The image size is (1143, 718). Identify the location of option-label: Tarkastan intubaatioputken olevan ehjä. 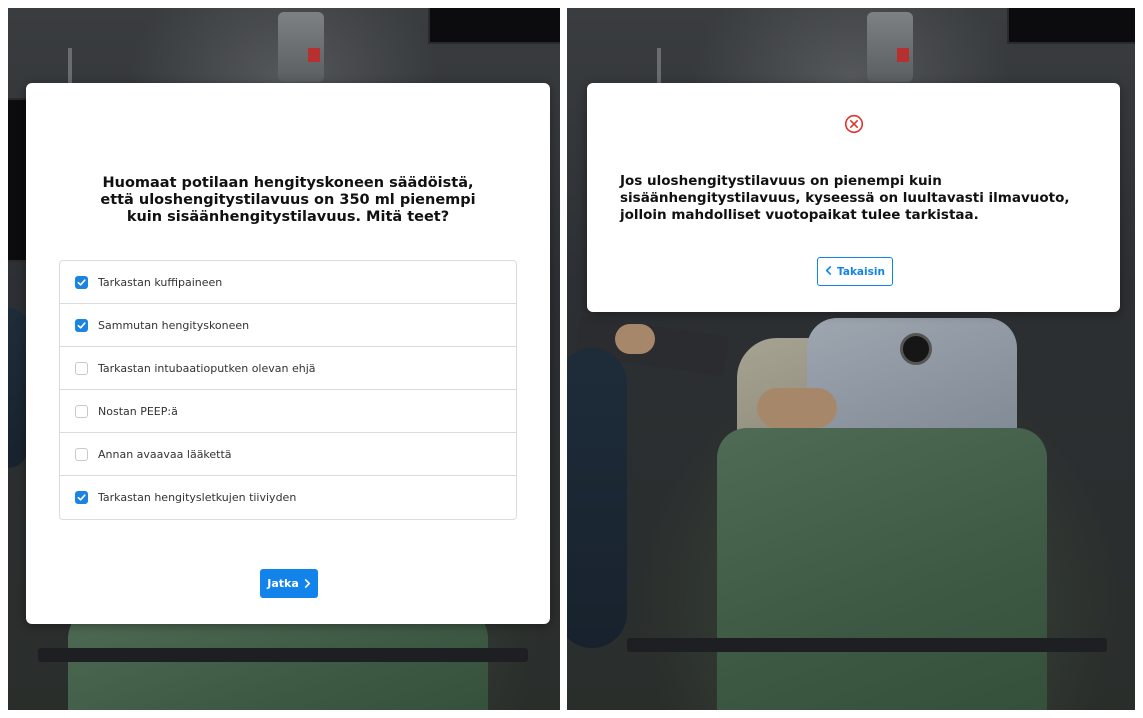
(207, 368).